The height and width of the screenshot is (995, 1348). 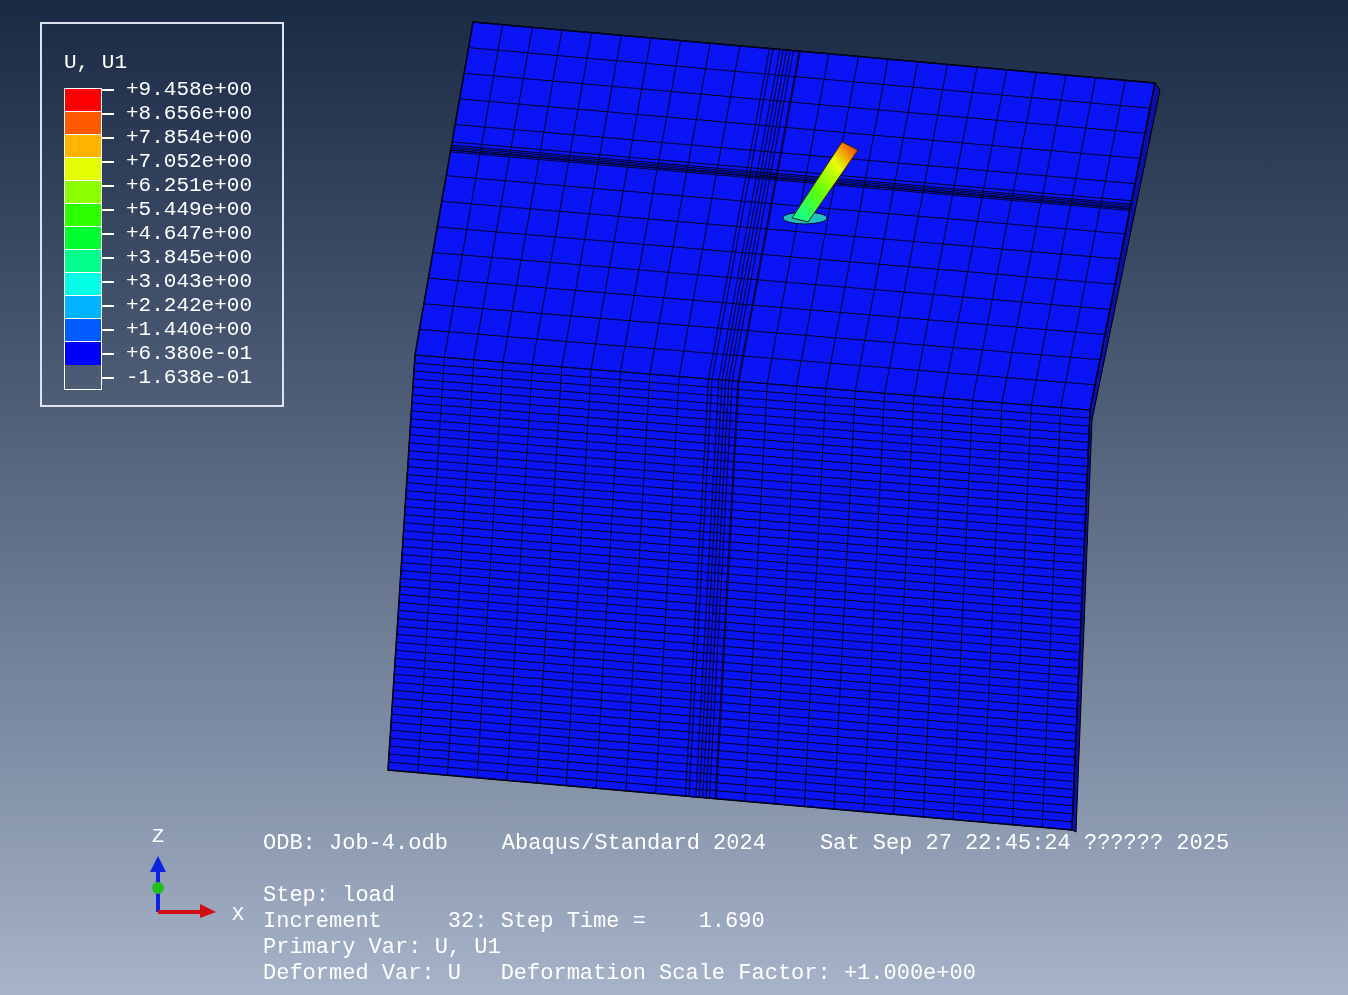 I want to click on legend-value: +7.854e+00, so click(x=189, y=138).